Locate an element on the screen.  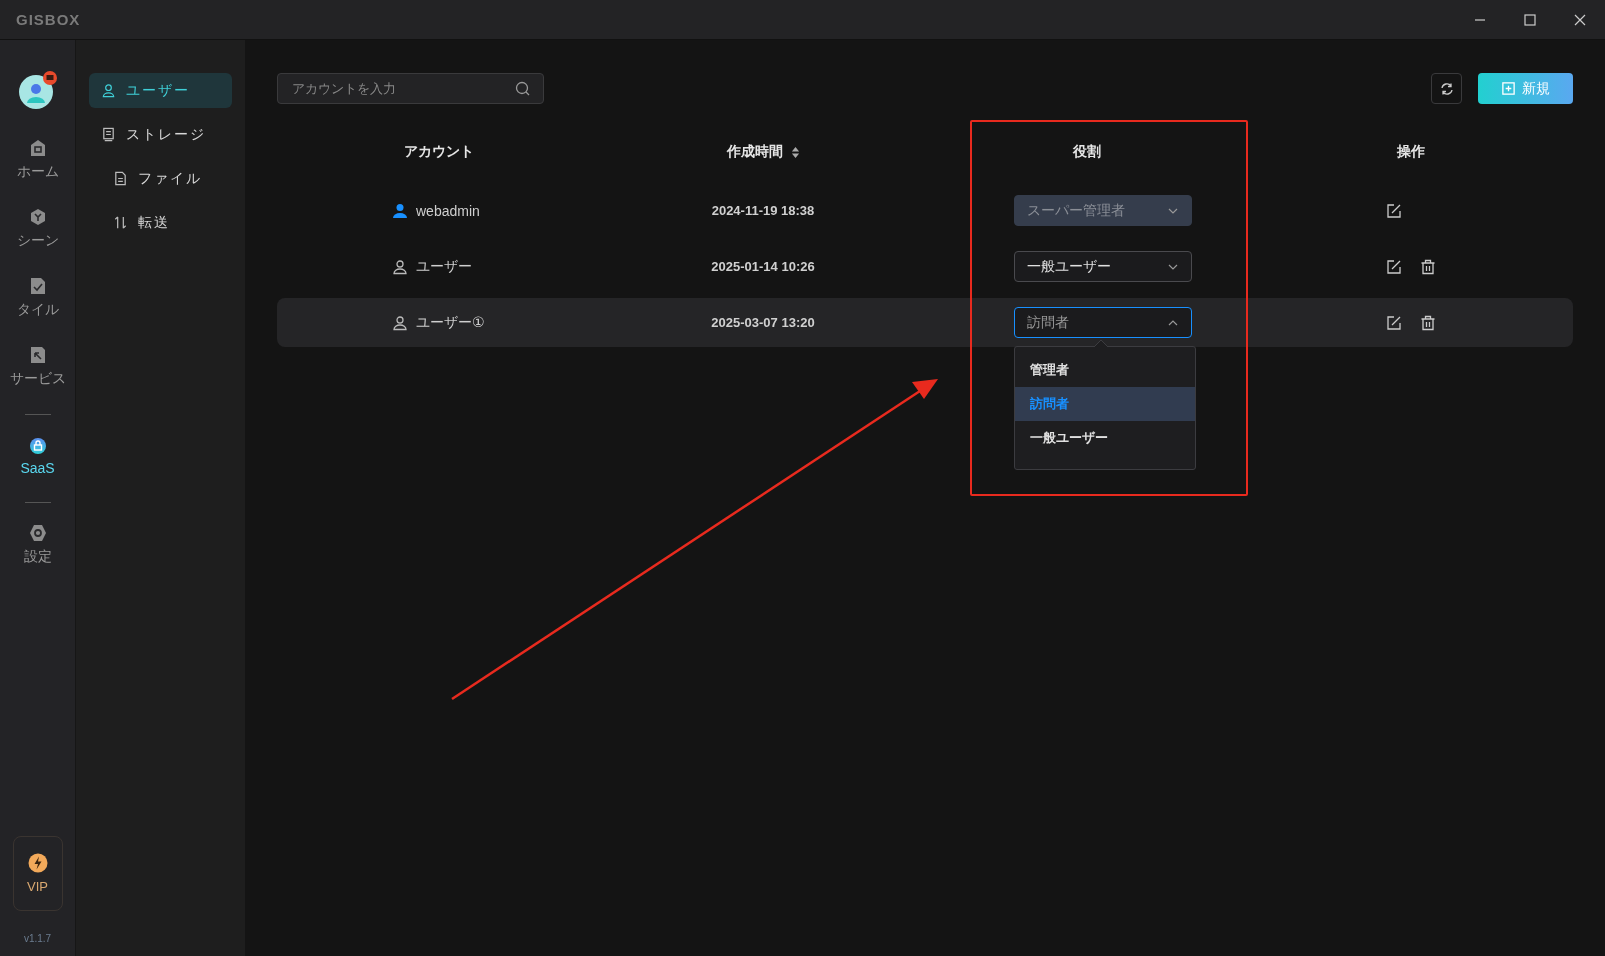
search-field: アカウントを入力 is located at coordinates (410, 88).